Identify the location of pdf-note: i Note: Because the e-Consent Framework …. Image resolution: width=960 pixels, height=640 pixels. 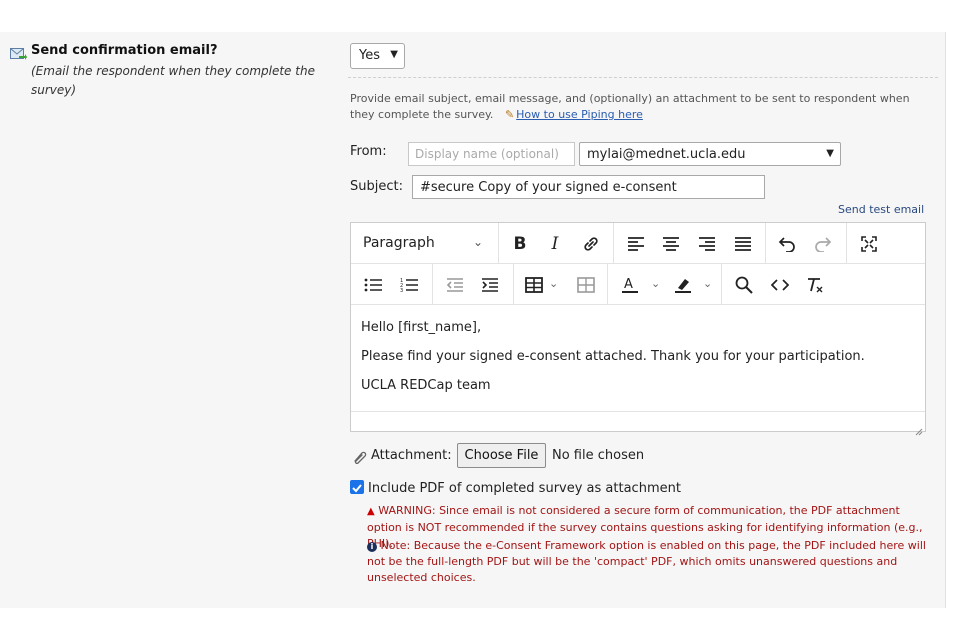
(652, 562).